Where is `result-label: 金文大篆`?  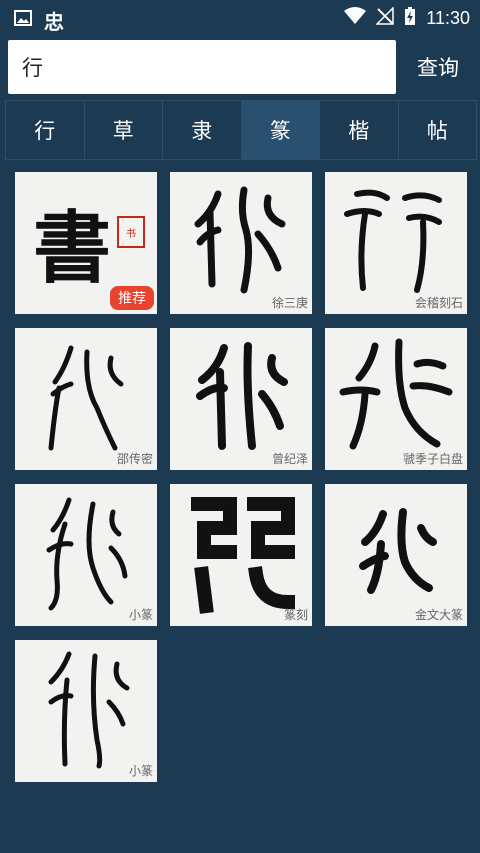 result-label: 金文大篆 is located at coordinates (438, 615).